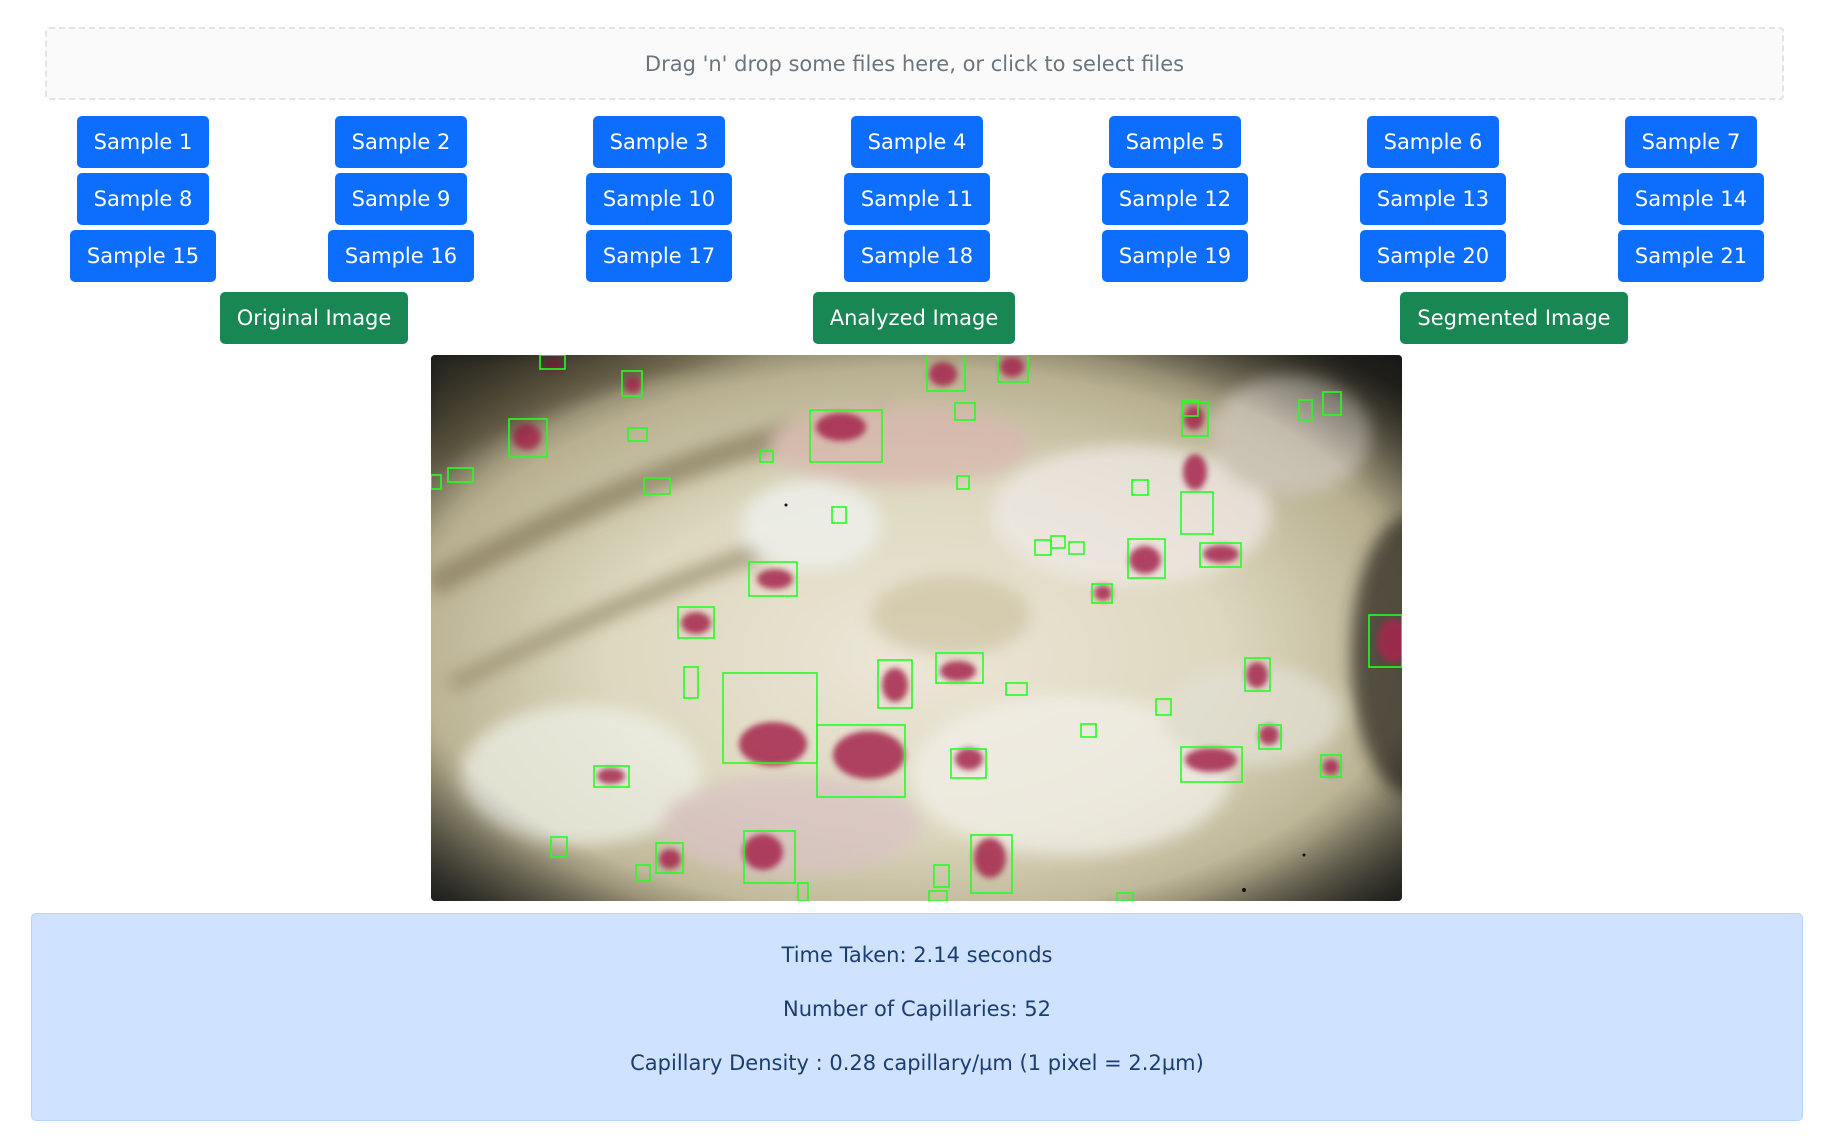 This screenshot has width=1827, height=1147. What do you see at coordinates (659, 199) in the screenshot?
I see `sample-10-button: Sample 10` at bounding box center [659, 199].